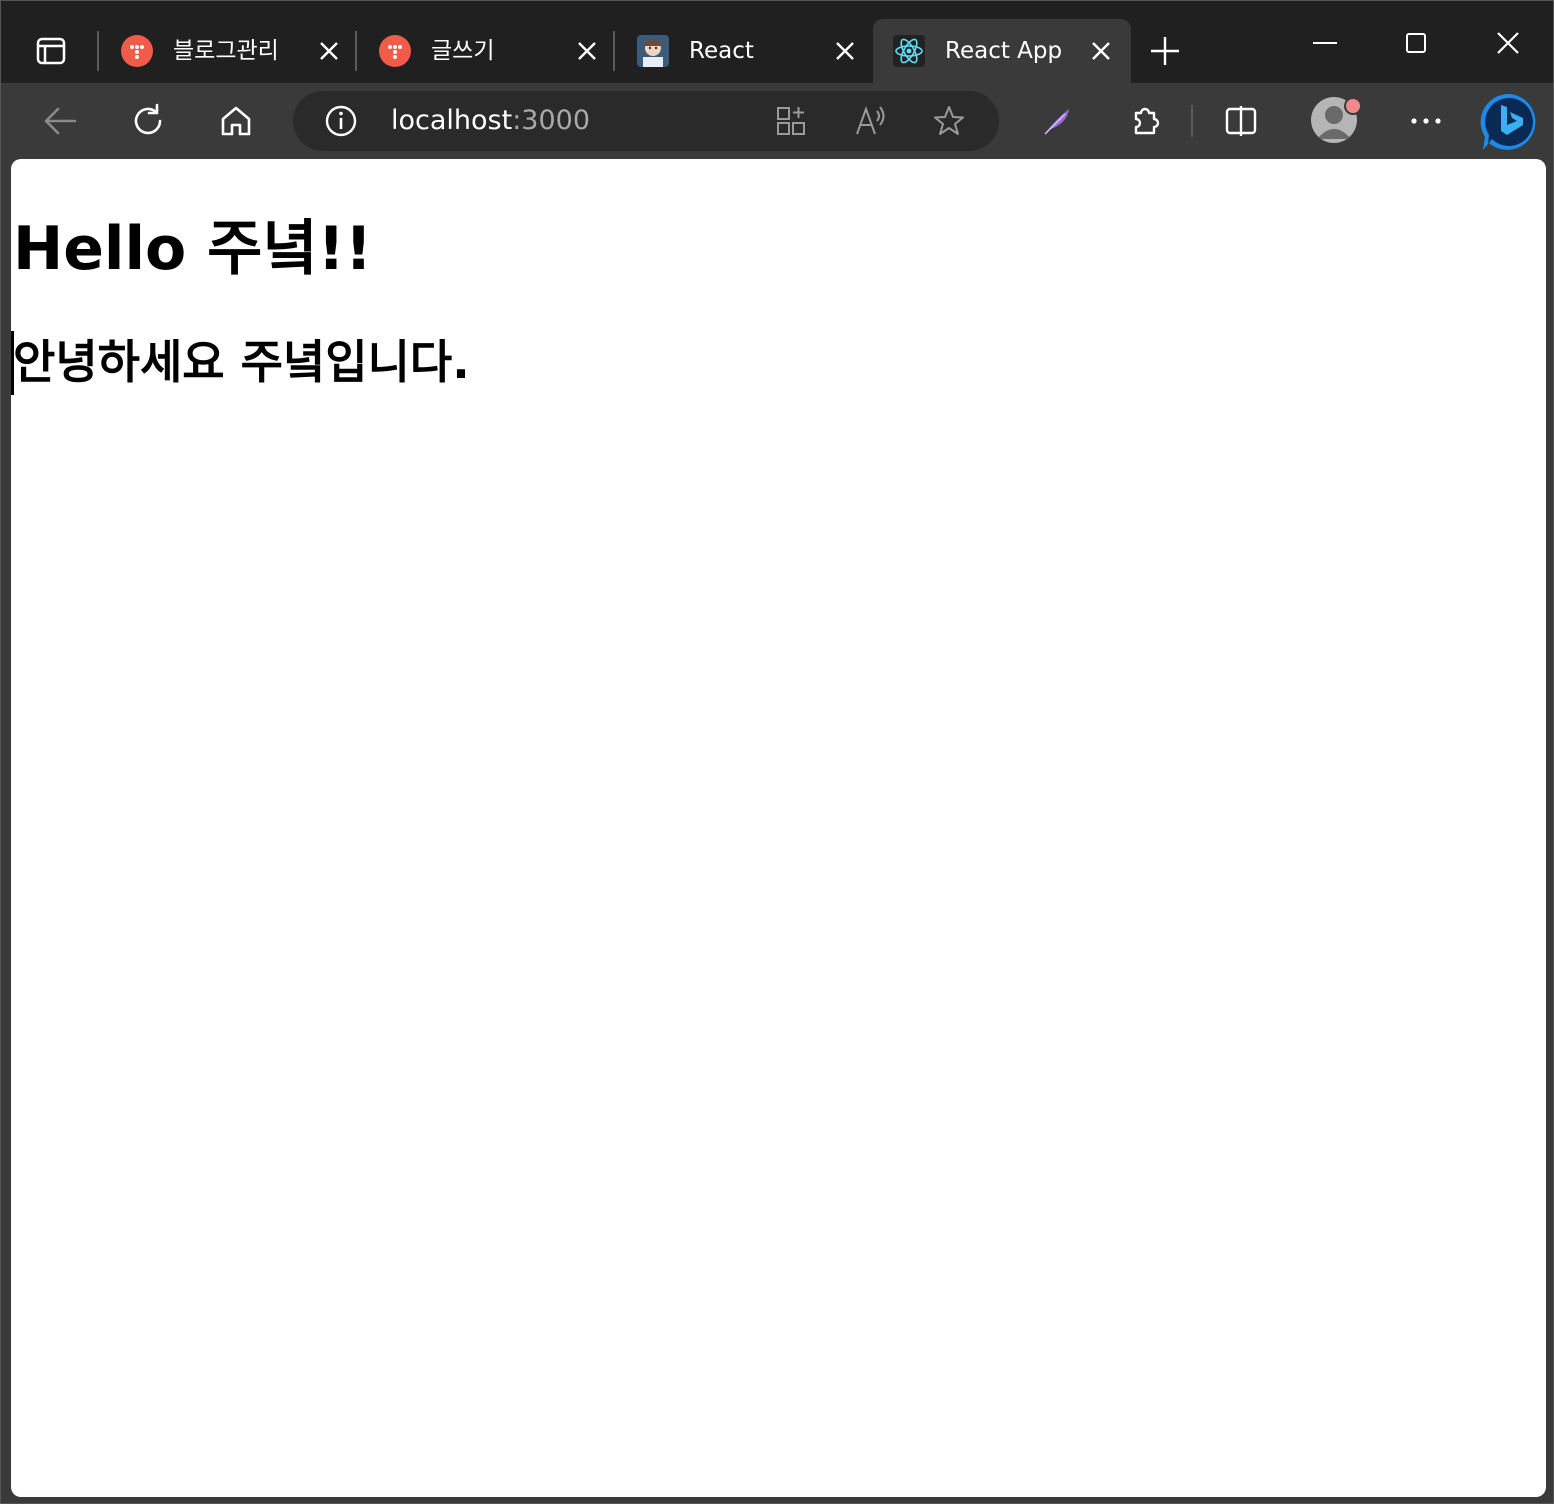 The image size is (1554, 1504). What do you see at coordinates (653, 51) in the screenshot?
I see `avatar-favicon-icon` at bounding box center [653, 51].